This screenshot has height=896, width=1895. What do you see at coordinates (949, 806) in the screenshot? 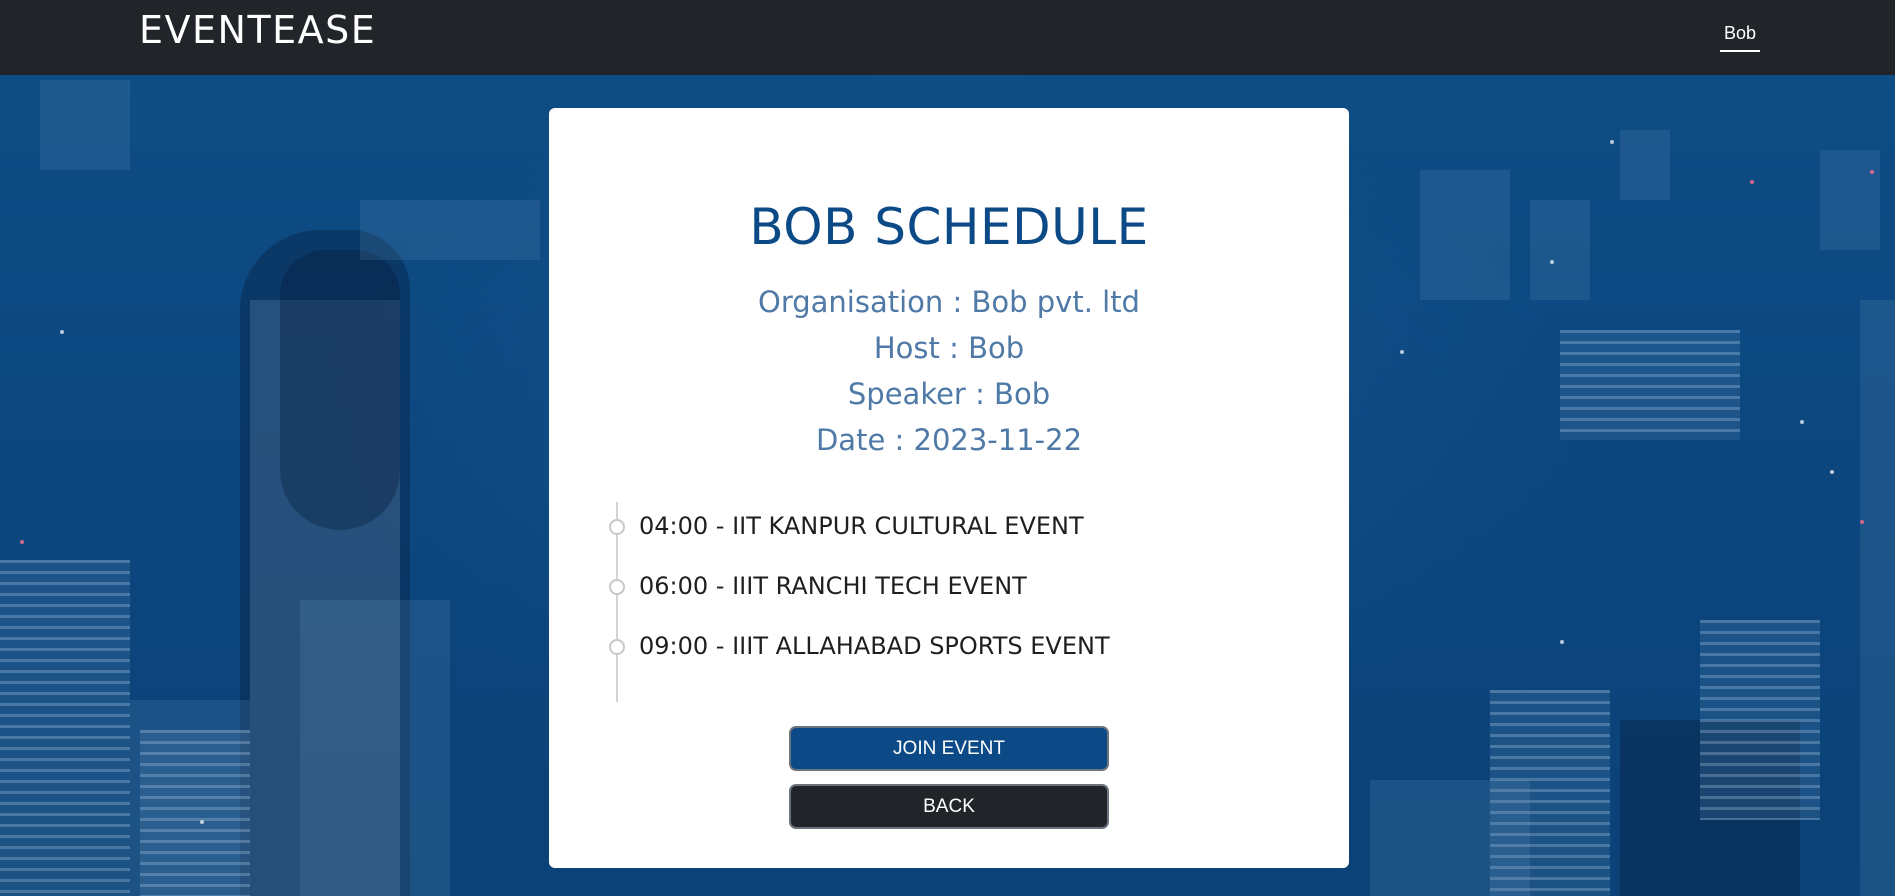
I see `back-button: BACK` at bounding box center [949, 806].